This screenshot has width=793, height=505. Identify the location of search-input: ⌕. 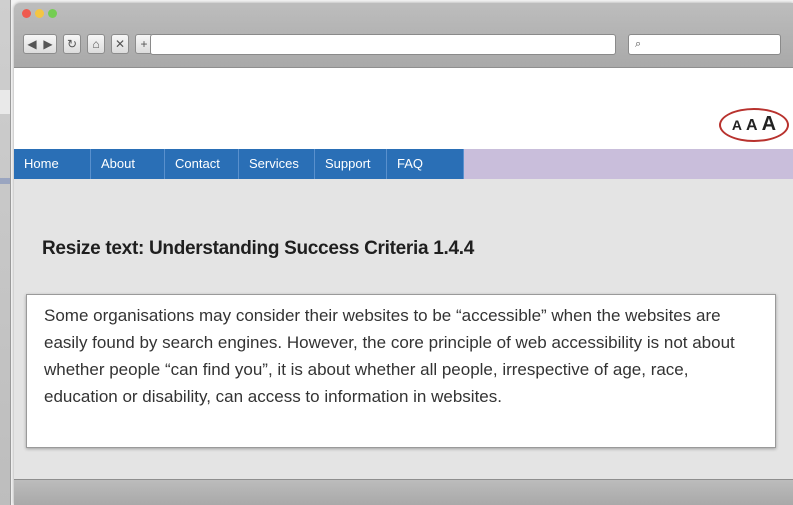
(704, 44).